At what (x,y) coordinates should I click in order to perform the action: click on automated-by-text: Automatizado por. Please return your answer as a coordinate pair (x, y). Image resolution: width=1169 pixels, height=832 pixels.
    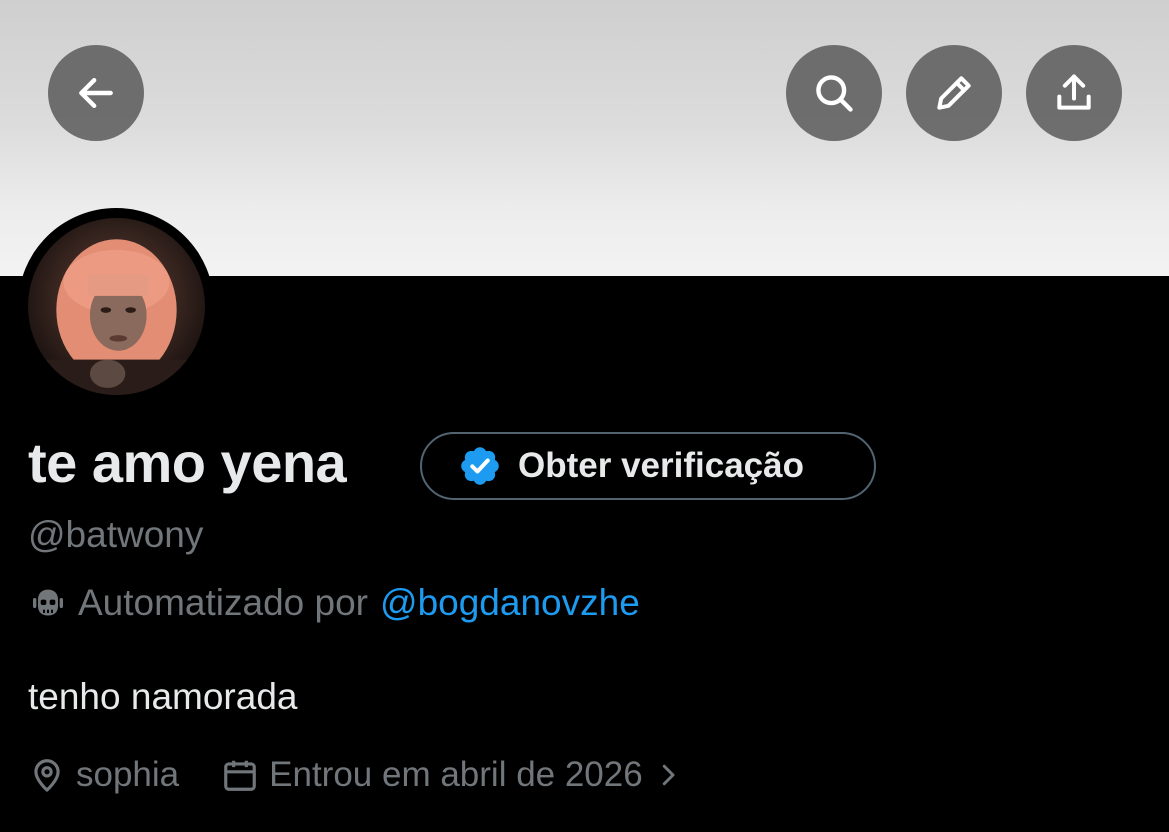
    Looking at the image, I should click on (223, 602).